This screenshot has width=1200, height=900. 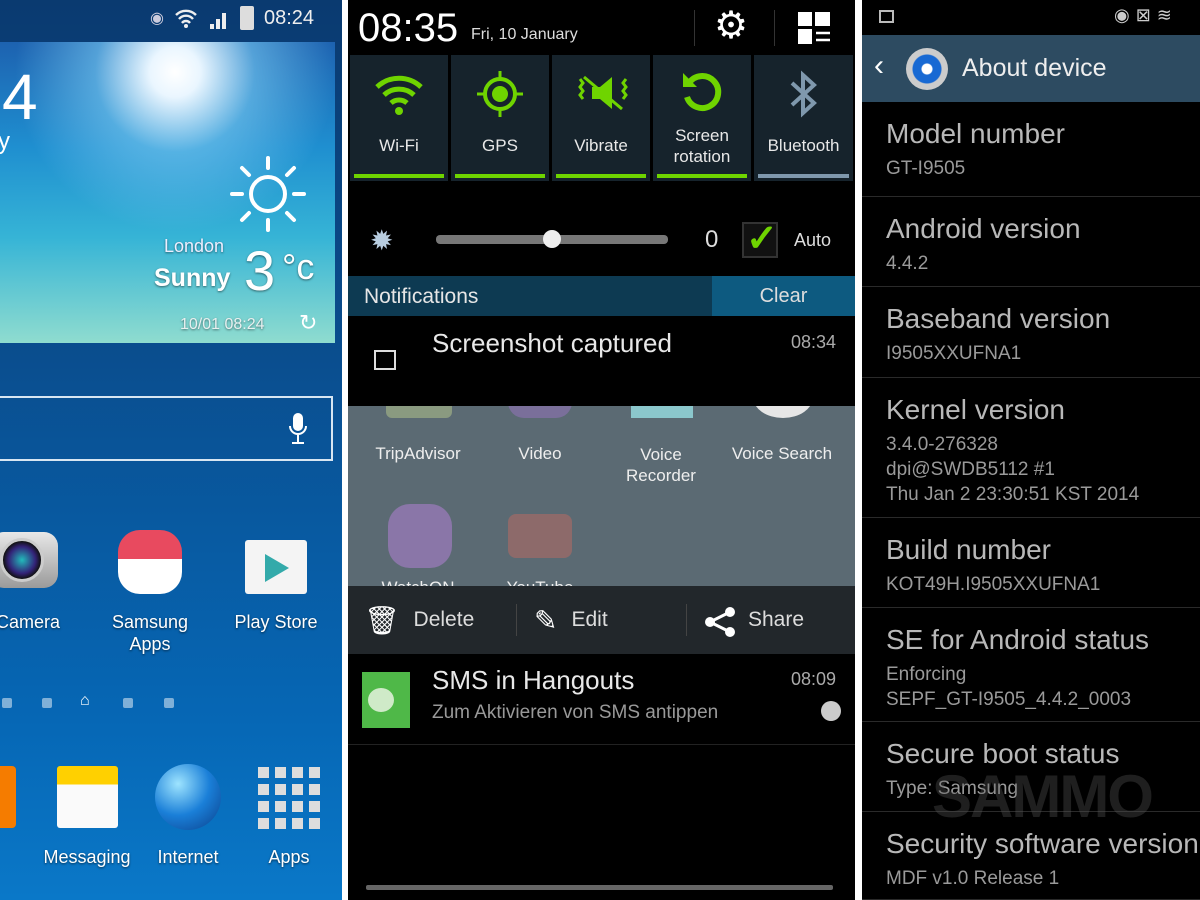 I want to click on play-store-icon, so click(x=276, y=567).